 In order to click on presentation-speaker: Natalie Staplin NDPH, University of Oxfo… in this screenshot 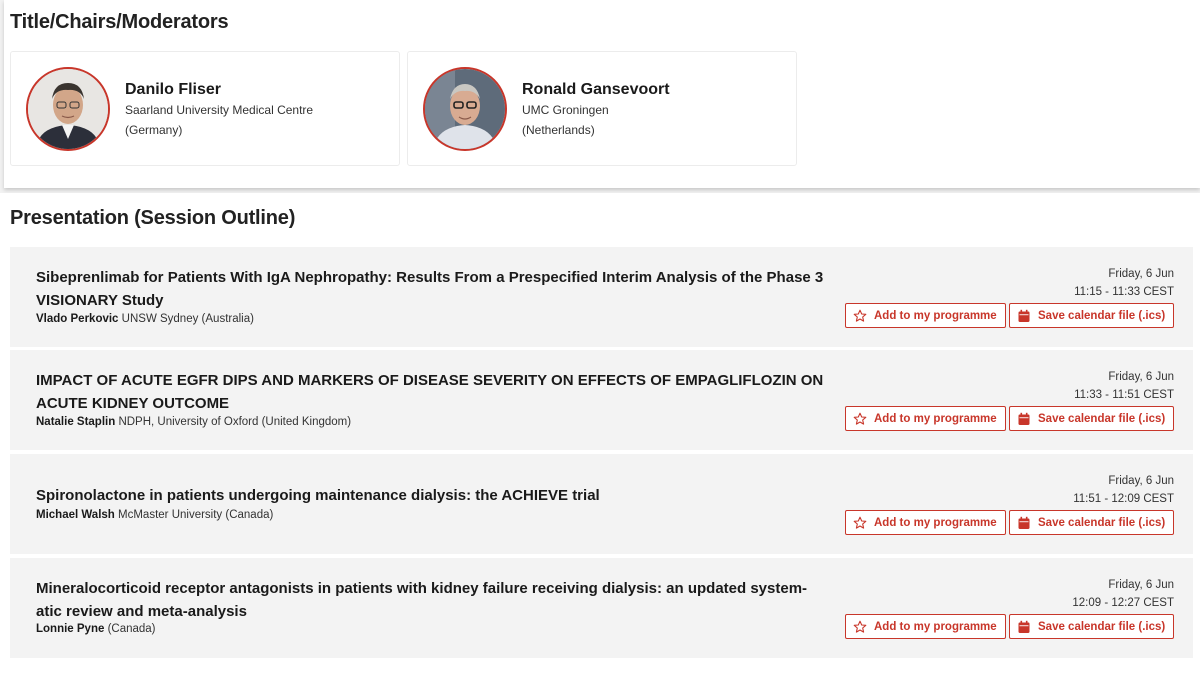, I will do `click(193, 422)`.